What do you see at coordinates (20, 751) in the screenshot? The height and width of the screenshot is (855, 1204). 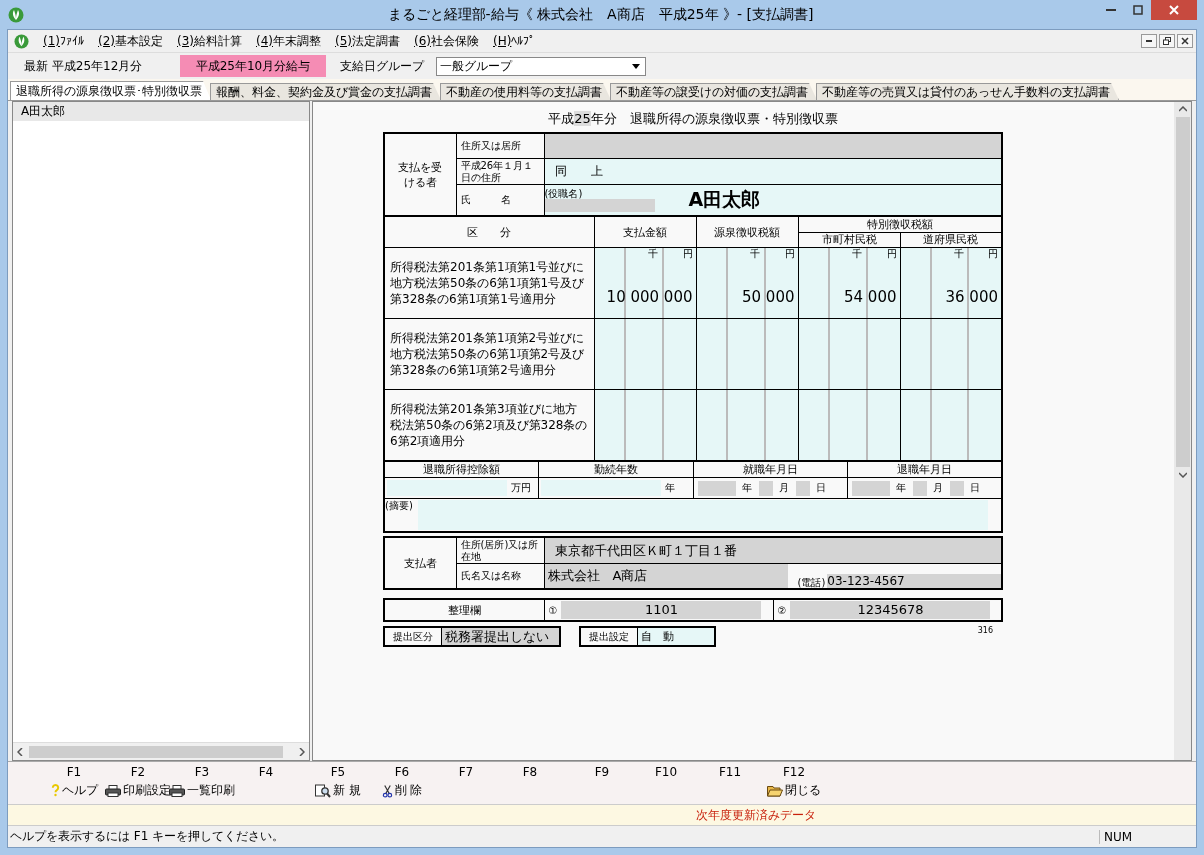 I see `scroll-left-icon` at bounding box center [20, 751].